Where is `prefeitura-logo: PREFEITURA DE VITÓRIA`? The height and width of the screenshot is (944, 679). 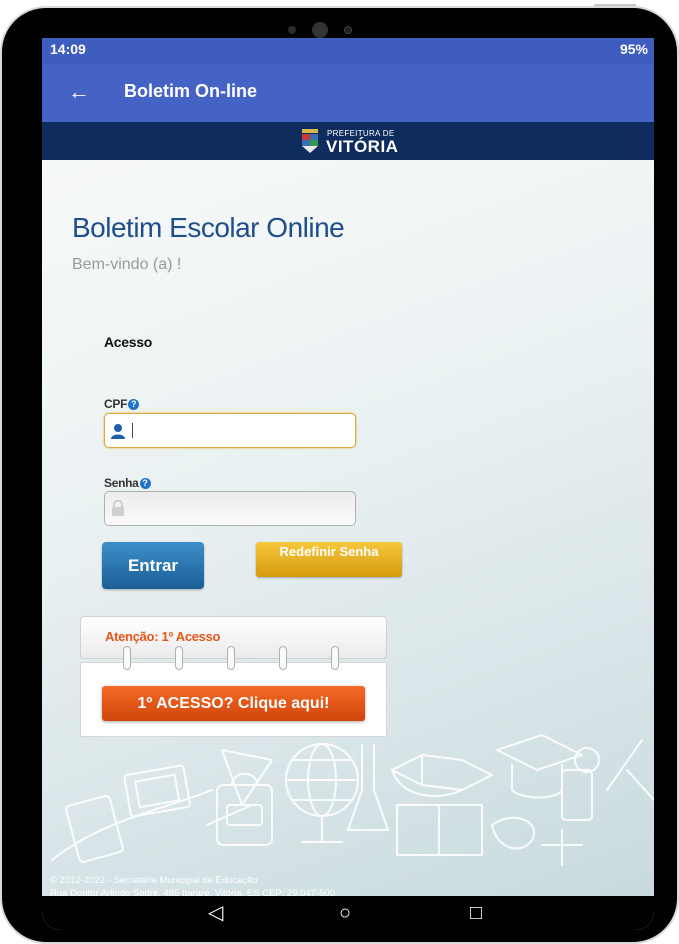
prefeitura-logo: PREFEITURA DE VITÓRIA is located at coordinates (354, 142).